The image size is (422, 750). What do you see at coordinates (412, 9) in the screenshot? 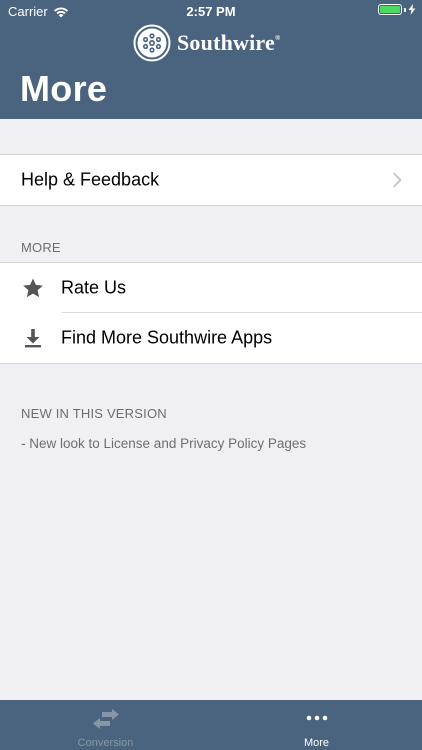
I see `charging-bolt-icon` at bounding box center [412, 9].